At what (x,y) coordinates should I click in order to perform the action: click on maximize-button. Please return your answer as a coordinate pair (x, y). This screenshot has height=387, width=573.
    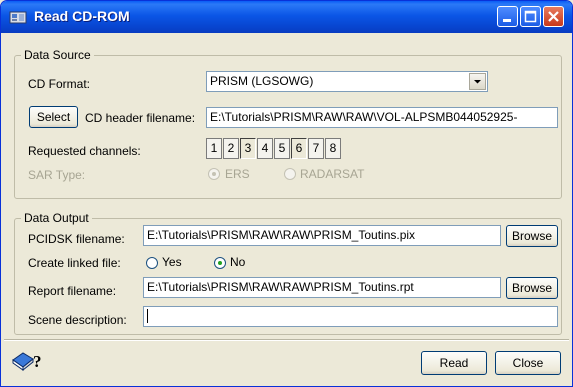
    Looking at the image, I should click on (530, 16).